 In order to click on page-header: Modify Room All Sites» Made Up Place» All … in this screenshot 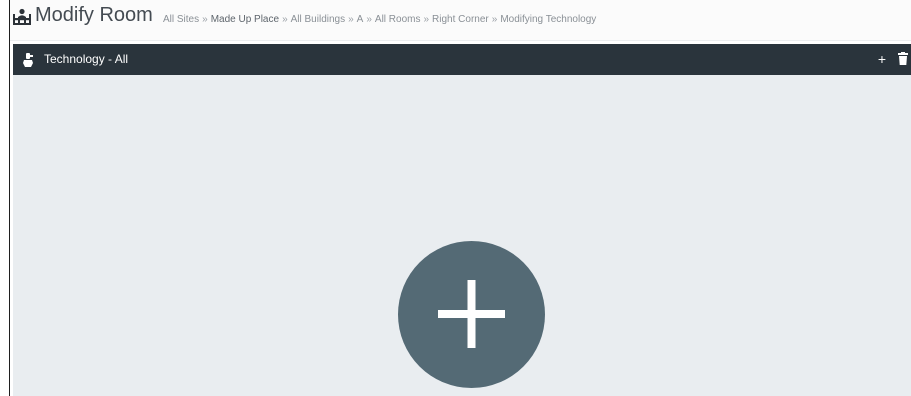, I will do `click(460, 20)`.